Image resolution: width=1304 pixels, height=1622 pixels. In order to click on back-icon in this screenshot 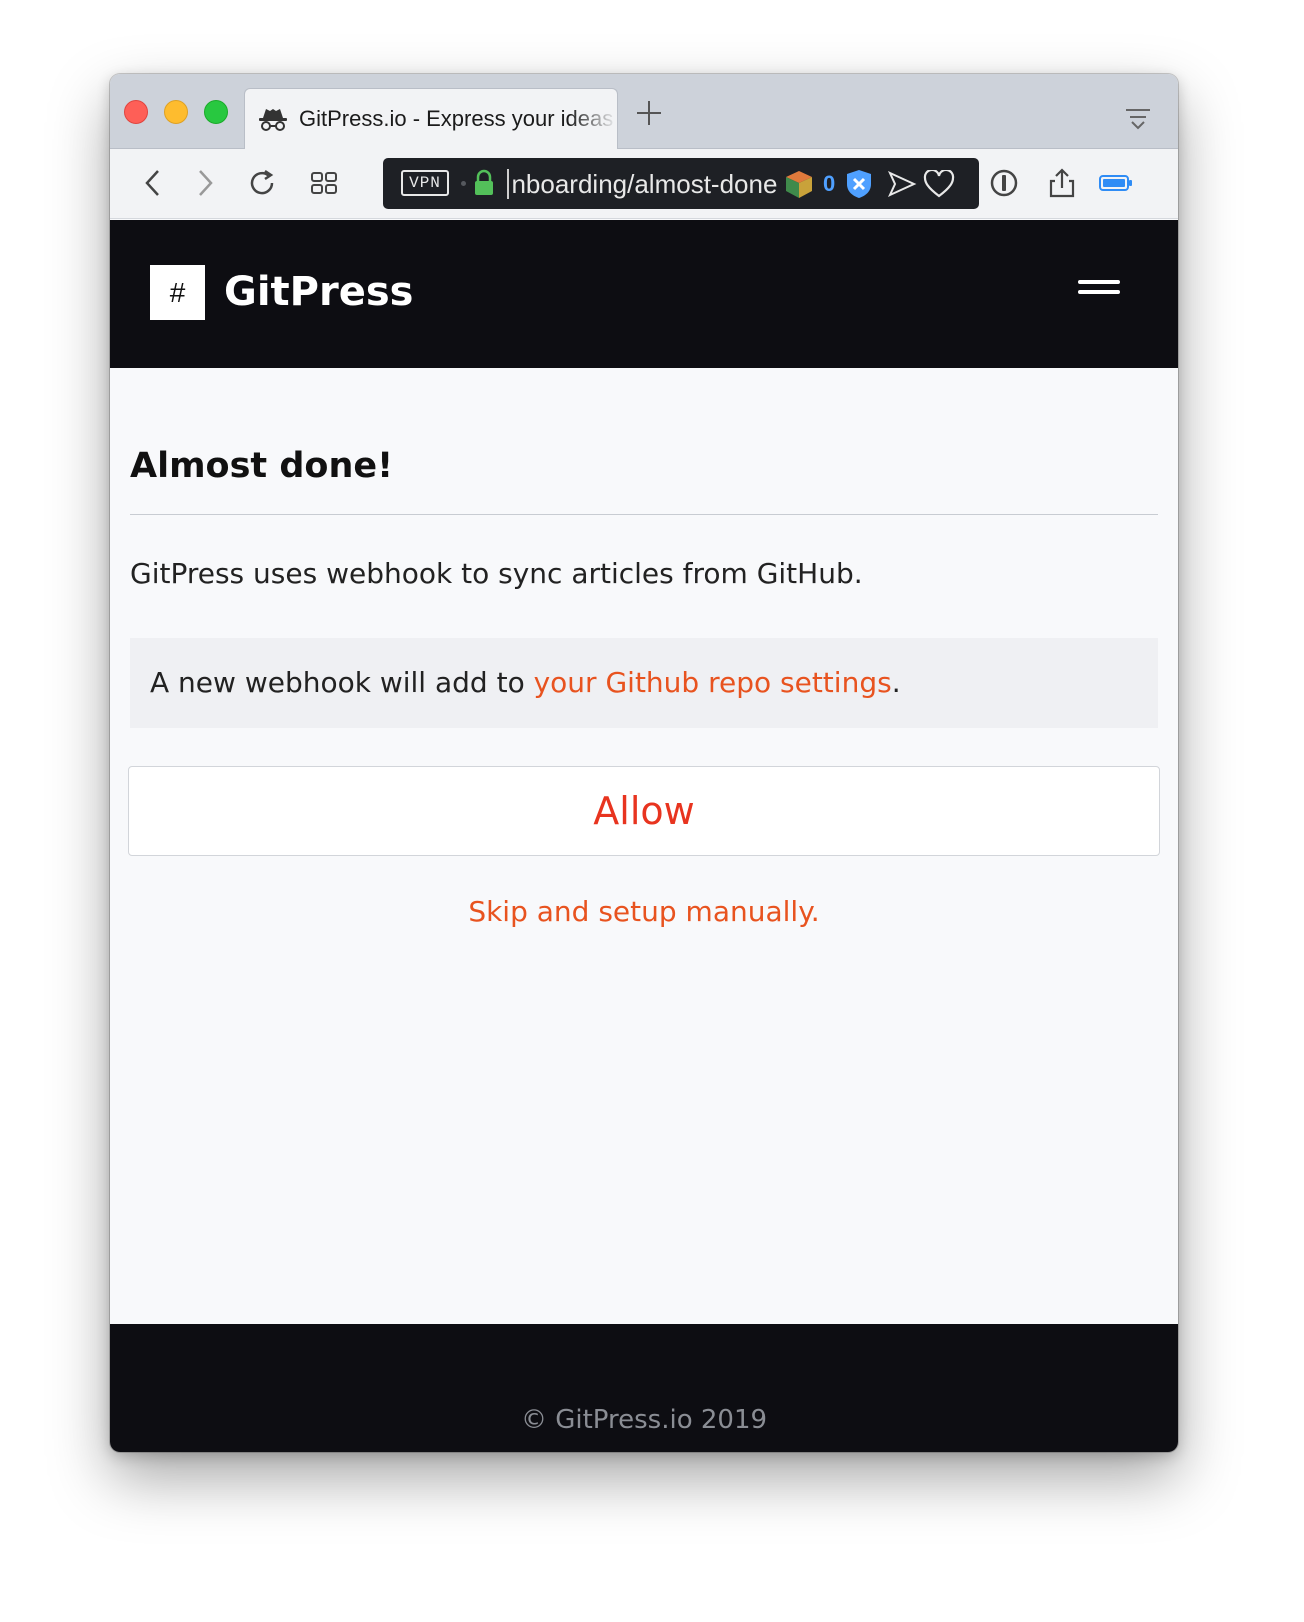, I will do `click(154, 183)`.